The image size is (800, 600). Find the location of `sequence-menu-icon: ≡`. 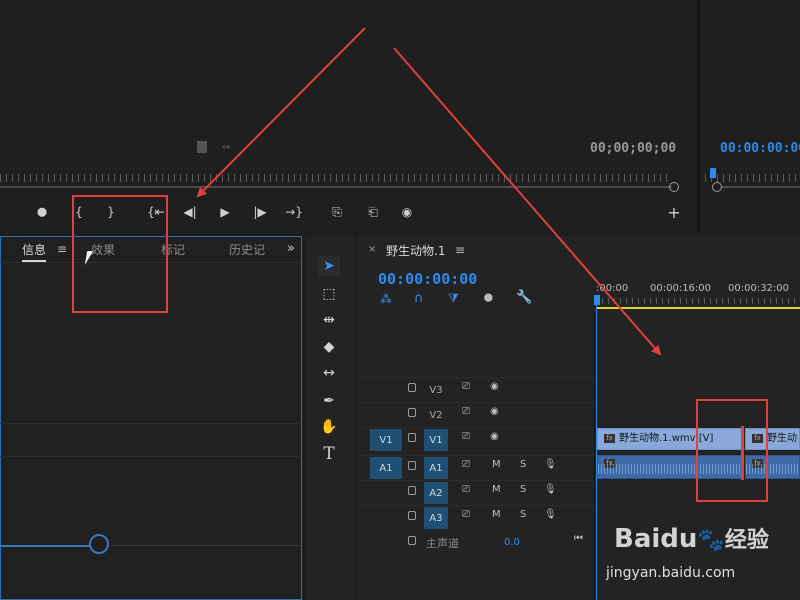

sequence-menu-icon: ≡ is located at coordinates (460, 250).